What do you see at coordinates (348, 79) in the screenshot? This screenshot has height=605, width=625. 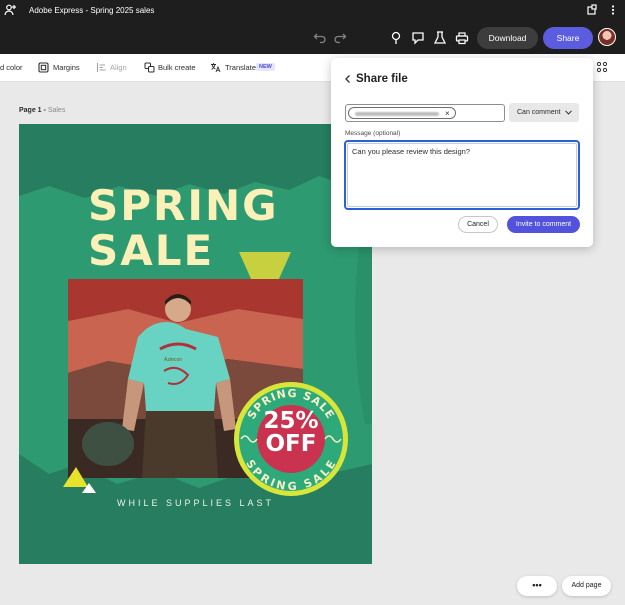 I see `back-chevron-icon` at bounding box center [348, 79].